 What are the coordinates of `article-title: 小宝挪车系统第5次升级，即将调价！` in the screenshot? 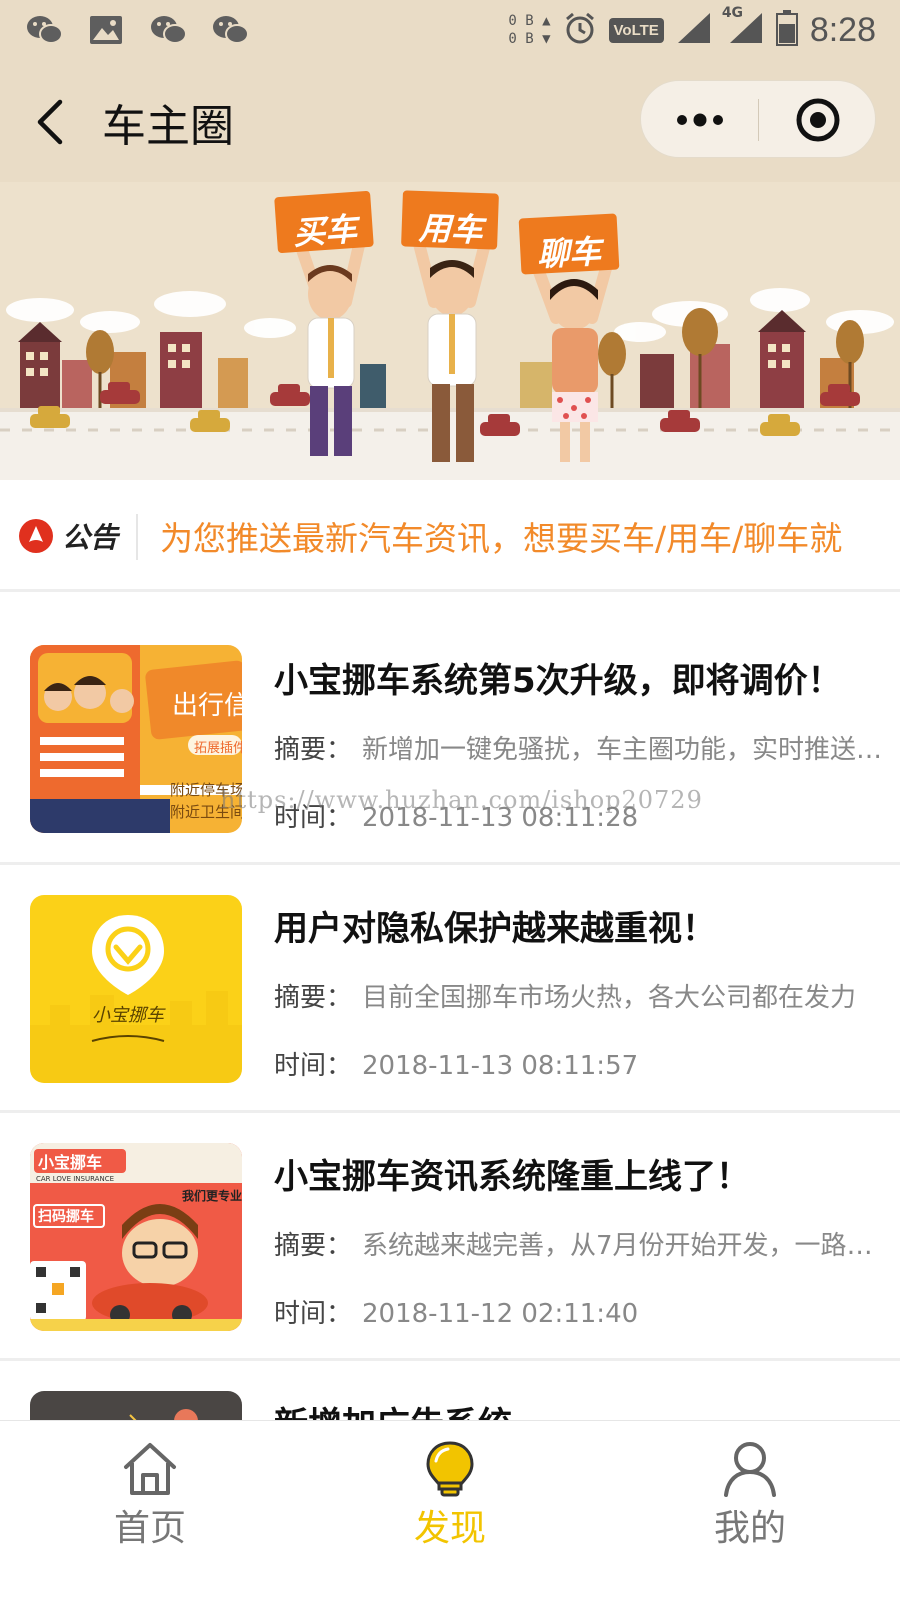 It's located at (558, 677).